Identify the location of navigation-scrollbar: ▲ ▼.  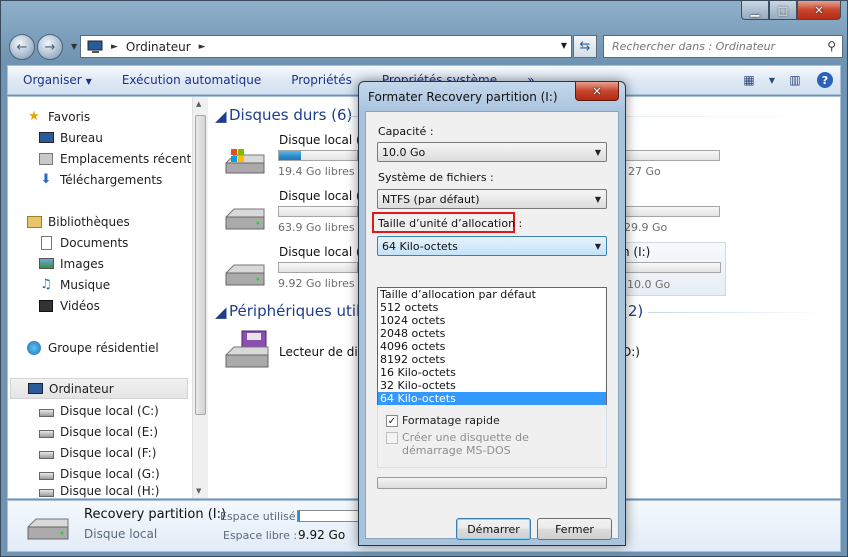
(200, 297).